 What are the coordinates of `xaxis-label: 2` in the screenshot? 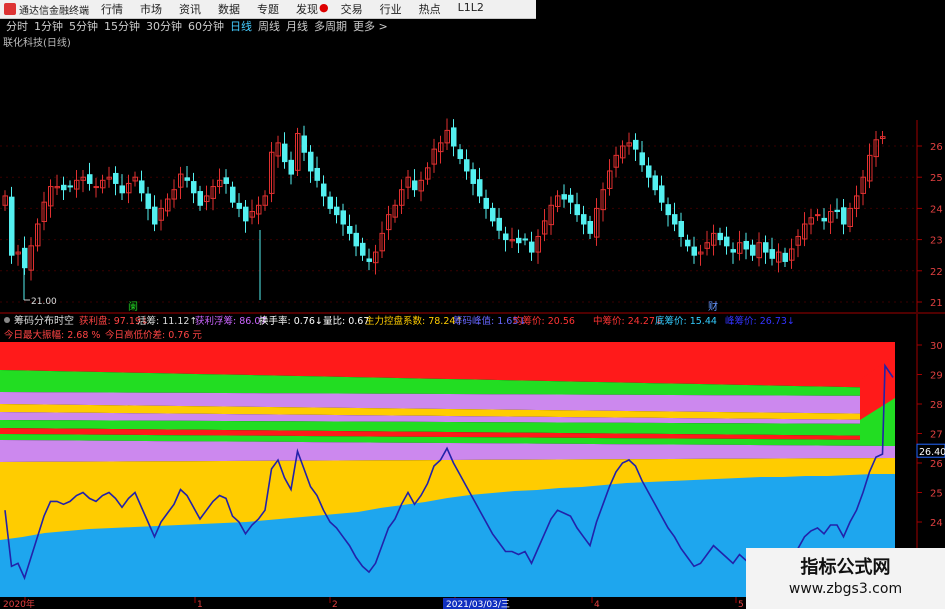 It's located at (335, 604).